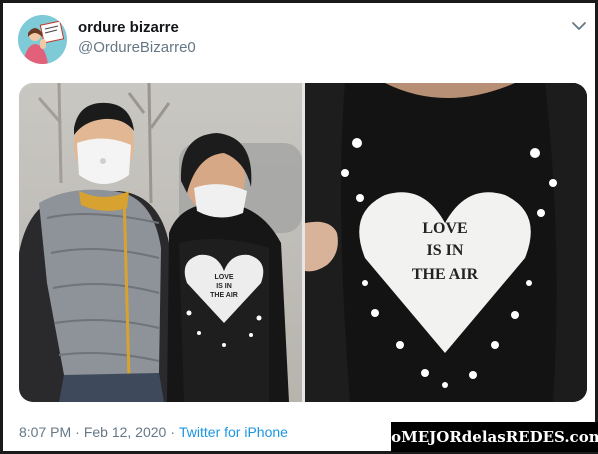  I want to click on tweet-date: Feb 12, 2020, so click(125, 432).